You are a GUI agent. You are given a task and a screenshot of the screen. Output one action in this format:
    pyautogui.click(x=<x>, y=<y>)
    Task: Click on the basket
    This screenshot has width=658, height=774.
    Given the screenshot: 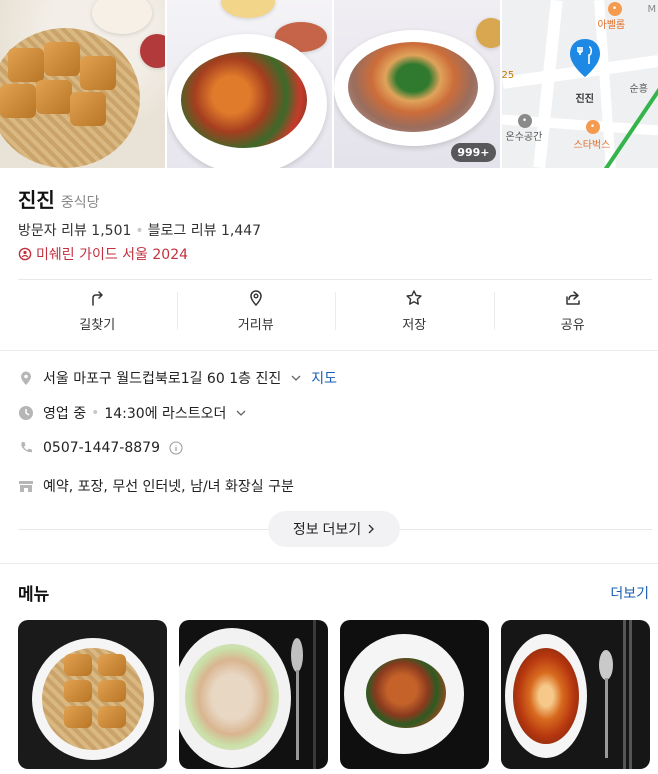 What is the action you would take?
    pyautogui.click(x=93, y=699)
    